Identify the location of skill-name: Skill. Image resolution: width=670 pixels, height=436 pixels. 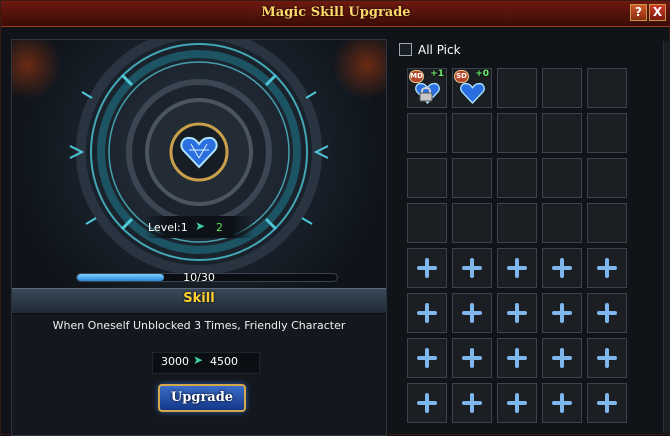
(199, 298).